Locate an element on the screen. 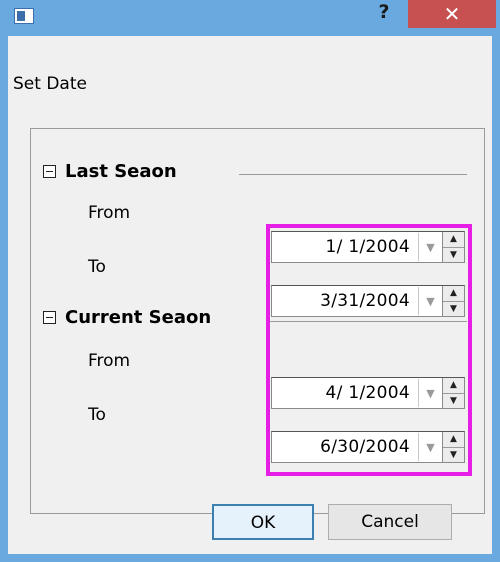  date-picker-current-to: 6/30/2004 ▼ ▲ ▼ is located at coordinates (368, 447).